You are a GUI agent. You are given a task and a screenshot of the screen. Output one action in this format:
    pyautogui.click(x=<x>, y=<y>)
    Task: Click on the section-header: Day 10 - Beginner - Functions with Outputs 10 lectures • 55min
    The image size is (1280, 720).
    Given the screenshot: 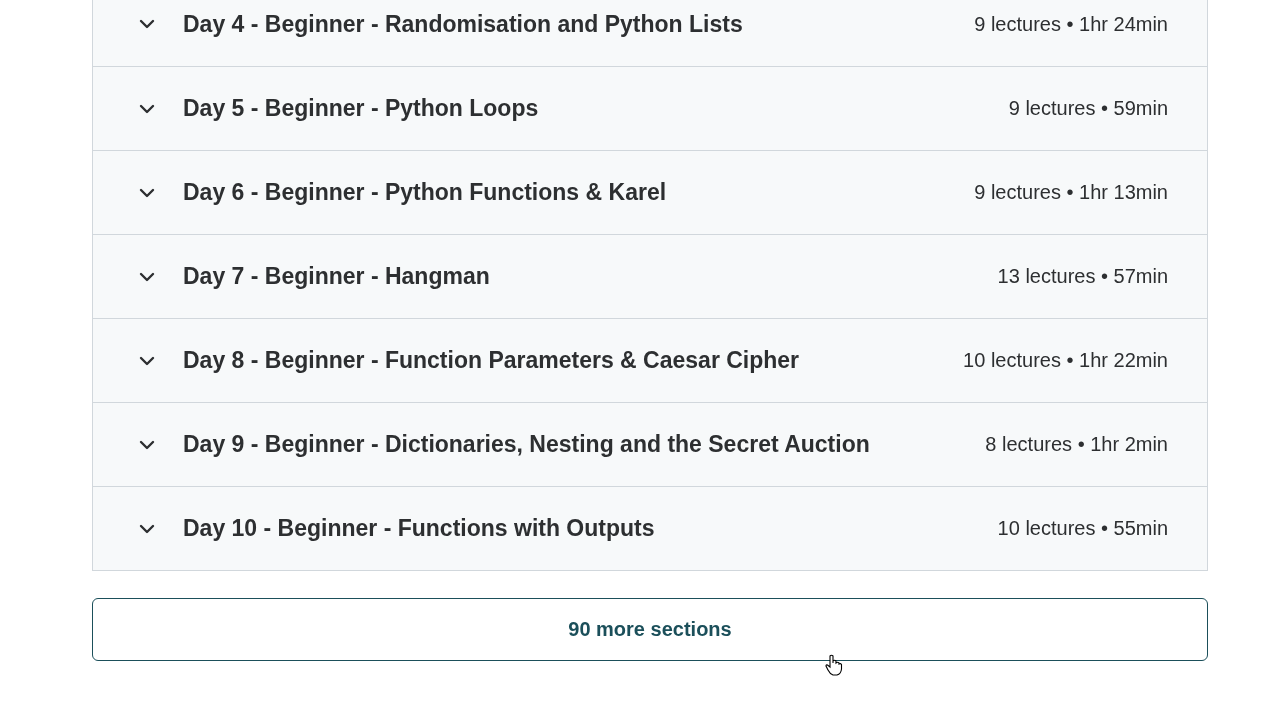 What is the action you would take?
    pyautogui.click(x=650, y=528)
    